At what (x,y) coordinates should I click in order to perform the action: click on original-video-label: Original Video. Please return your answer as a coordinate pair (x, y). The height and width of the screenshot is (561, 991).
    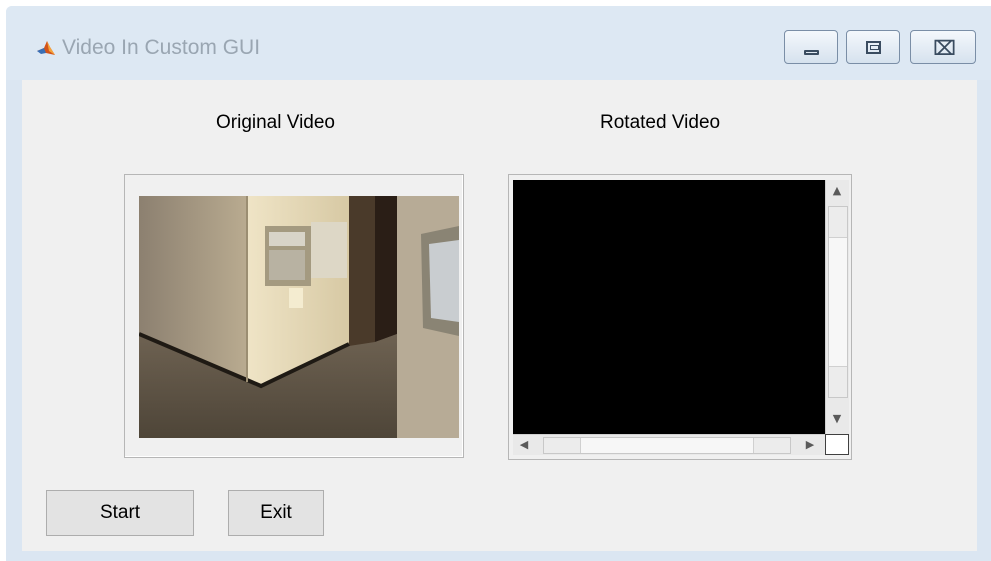
    Looking at the image, I should click on (276, 122).